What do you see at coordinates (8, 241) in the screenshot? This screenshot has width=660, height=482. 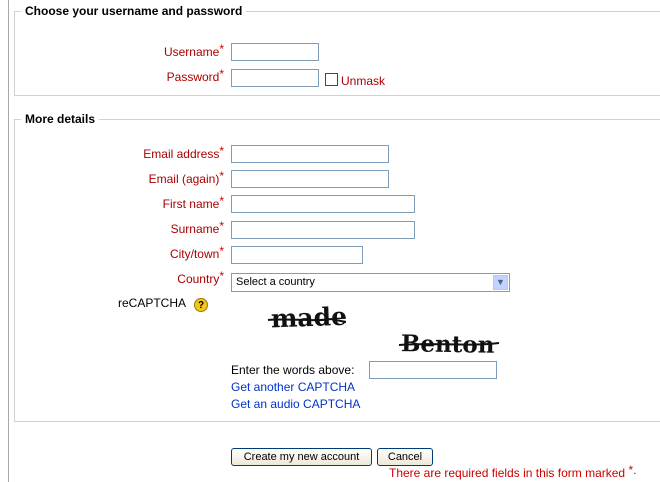 I see `page-left-border` at bounding box center [8, 241].